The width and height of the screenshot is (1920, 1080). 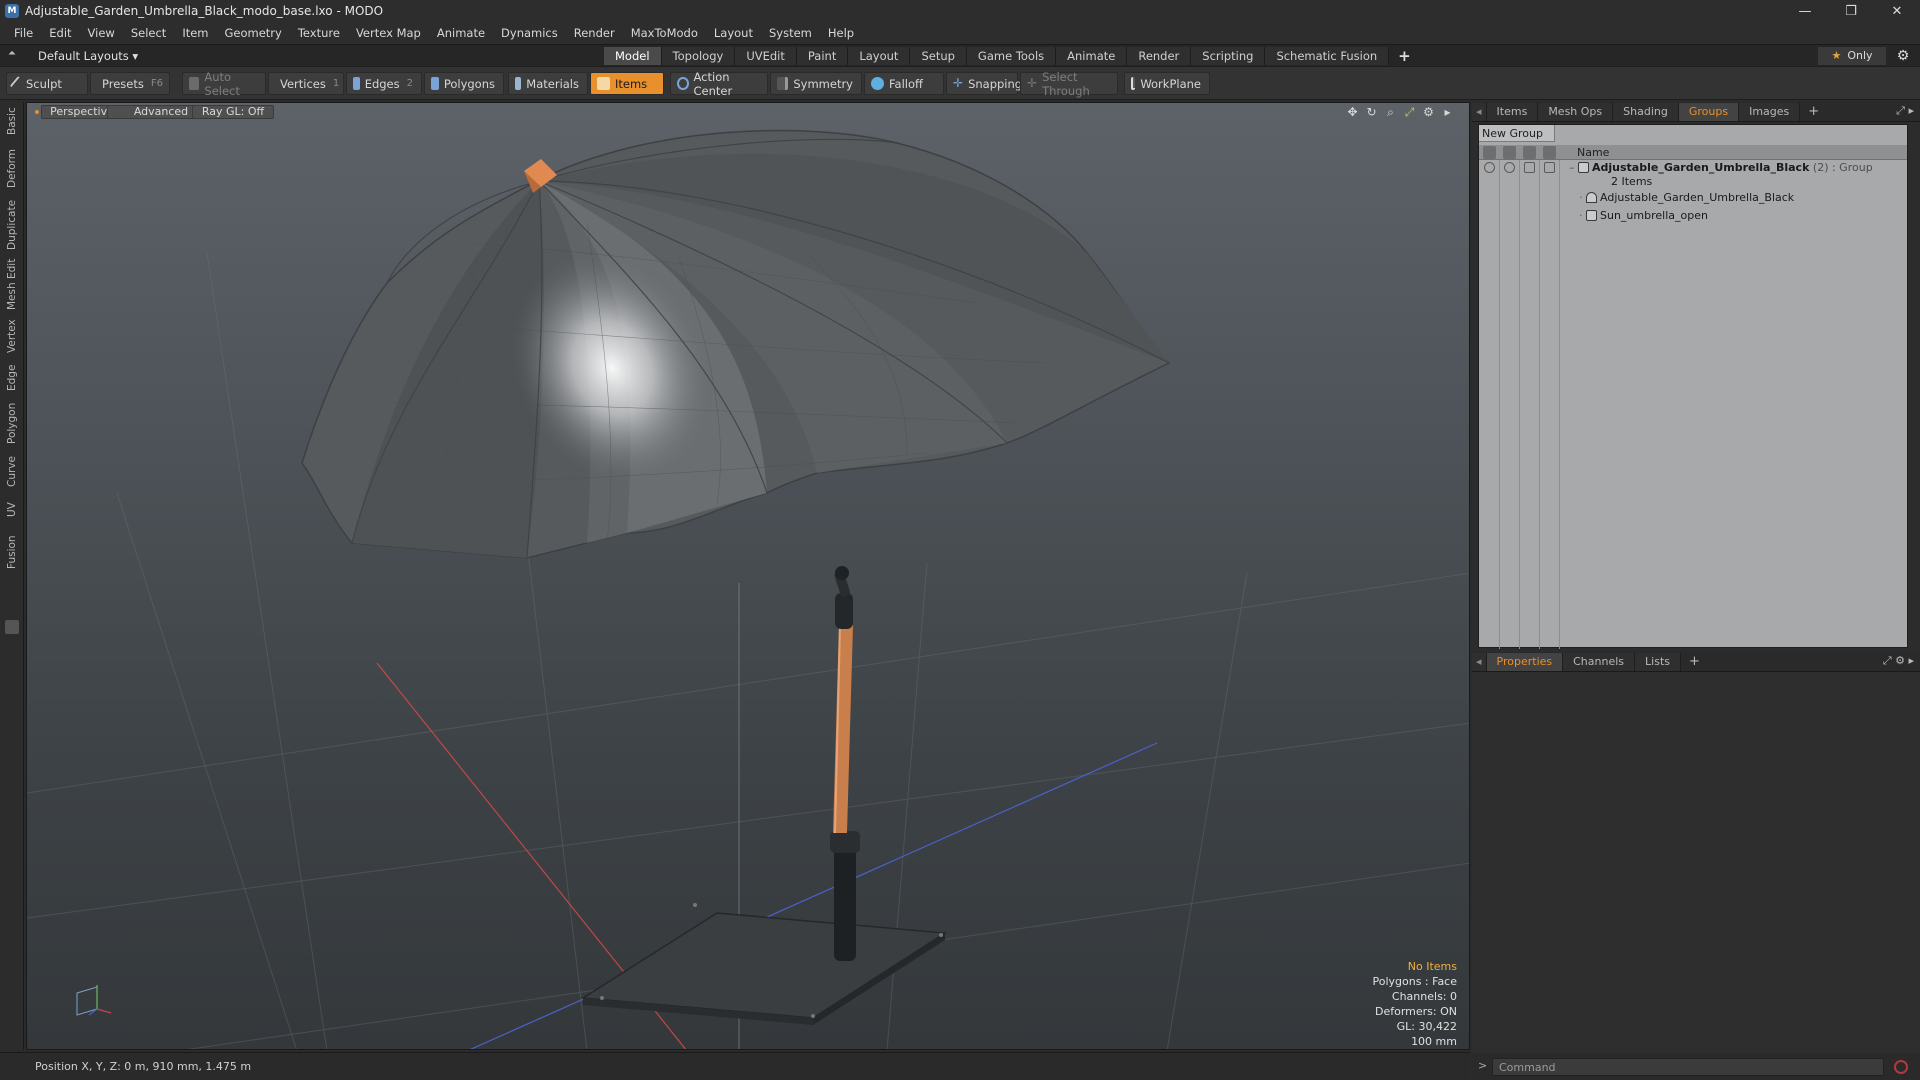 I want to click on menu-animate: Animate, so click(x=461, y=33).